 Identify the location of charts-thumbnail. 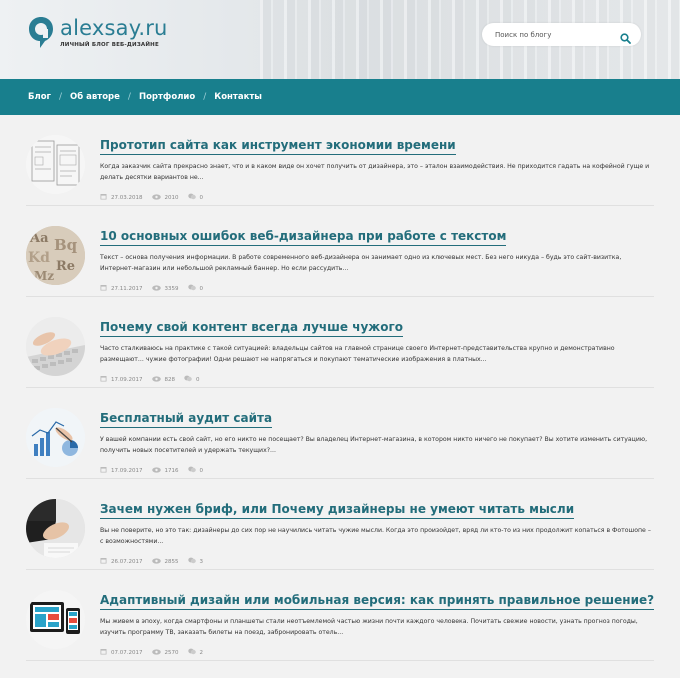
(55, 437).